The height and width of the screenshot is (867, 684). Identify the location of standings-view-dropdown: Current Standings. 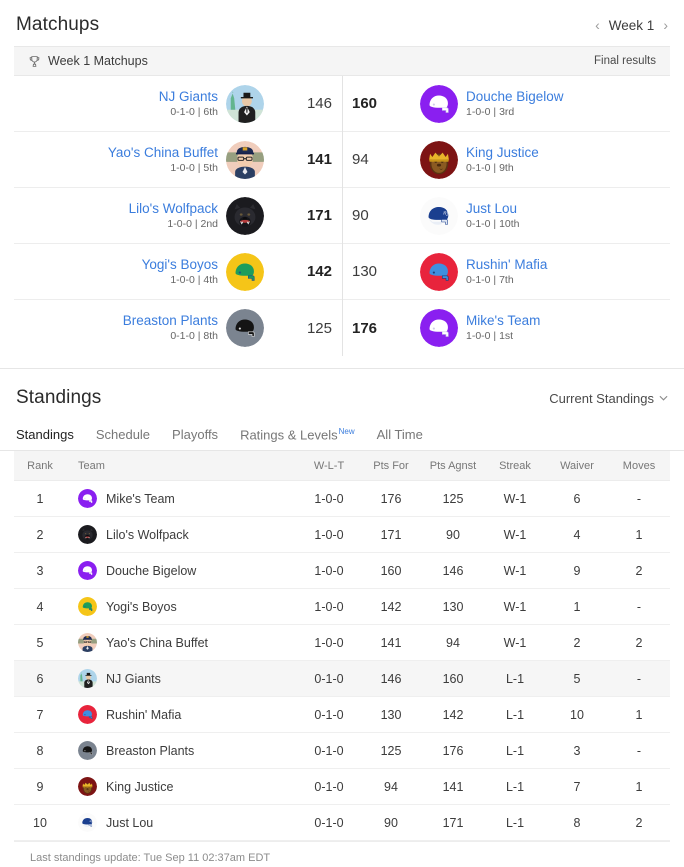
(608, 398).